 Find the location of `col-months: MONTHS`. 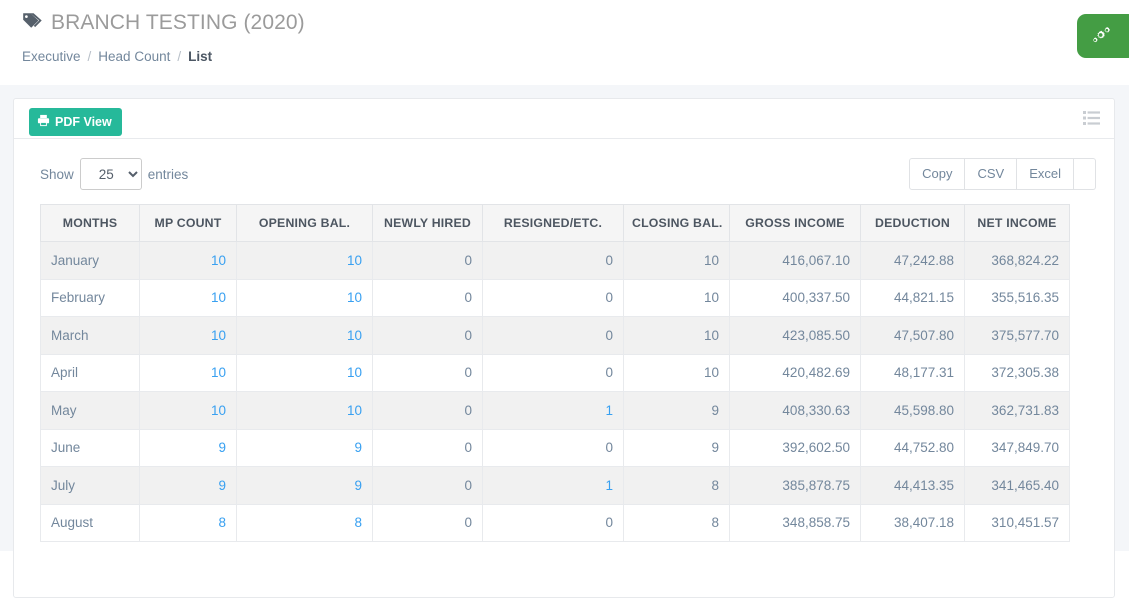

col-months: MONTHS is located at coordinates (90, 223).